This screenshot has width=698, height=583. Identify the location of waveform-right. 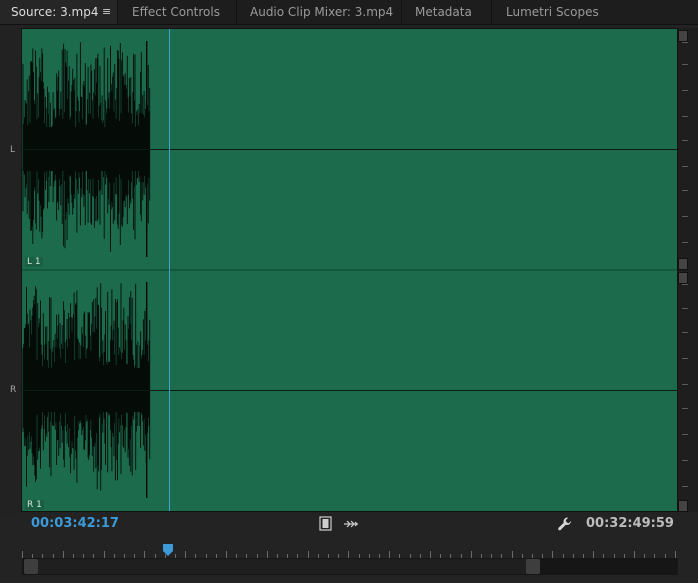
(86, 390).